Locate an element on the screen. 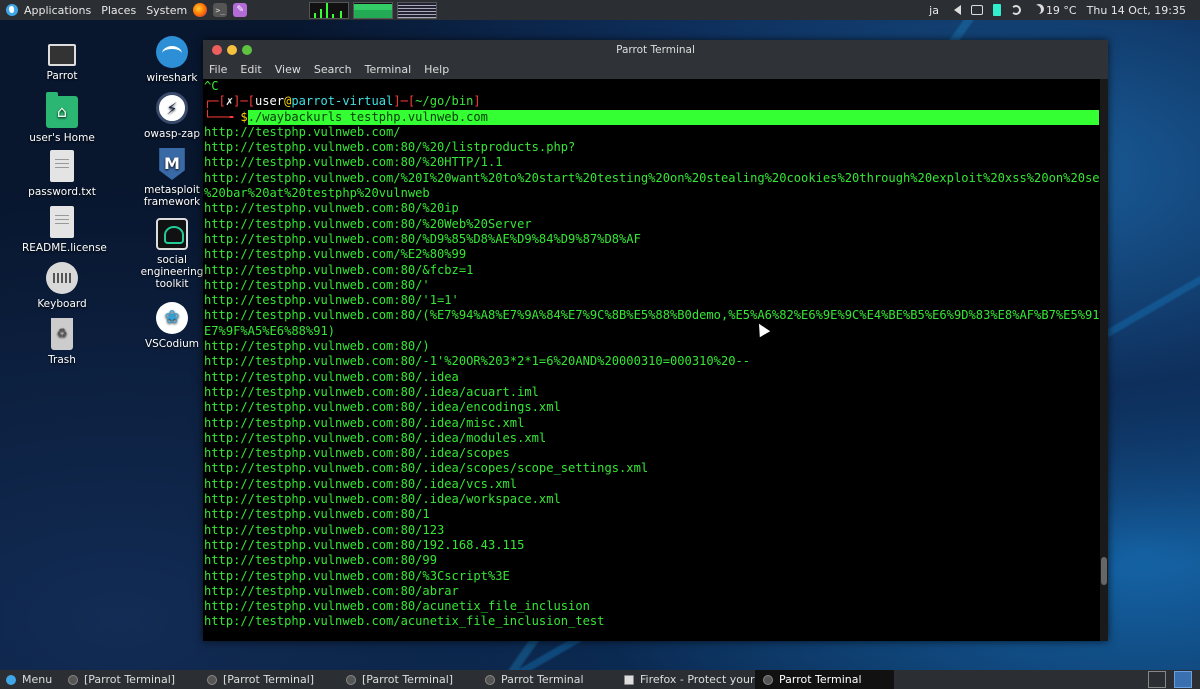 Image resolution: width=1200 pixels, height=689 pixels. desktop-icon-label: owasp-zap is located at coordinates (172, 134).